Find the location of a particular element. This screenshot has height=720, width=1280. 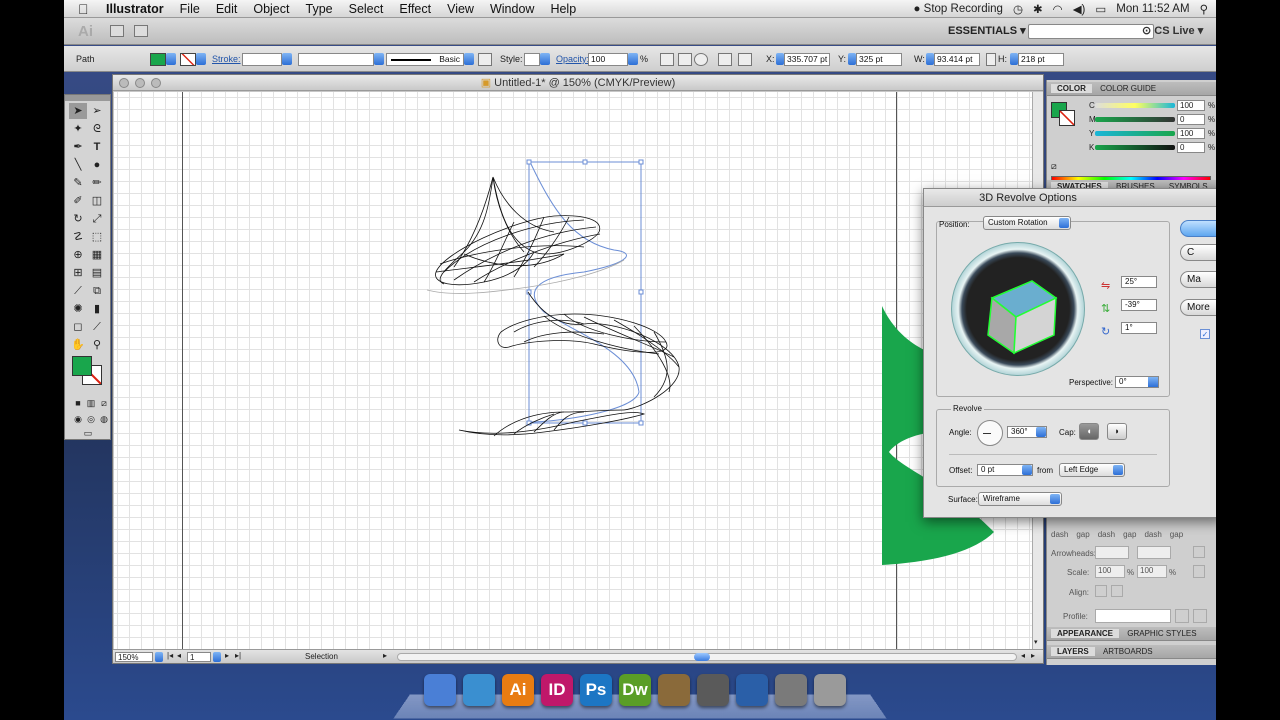

h-field: 218 pt is located at coordinates (1037, 59).